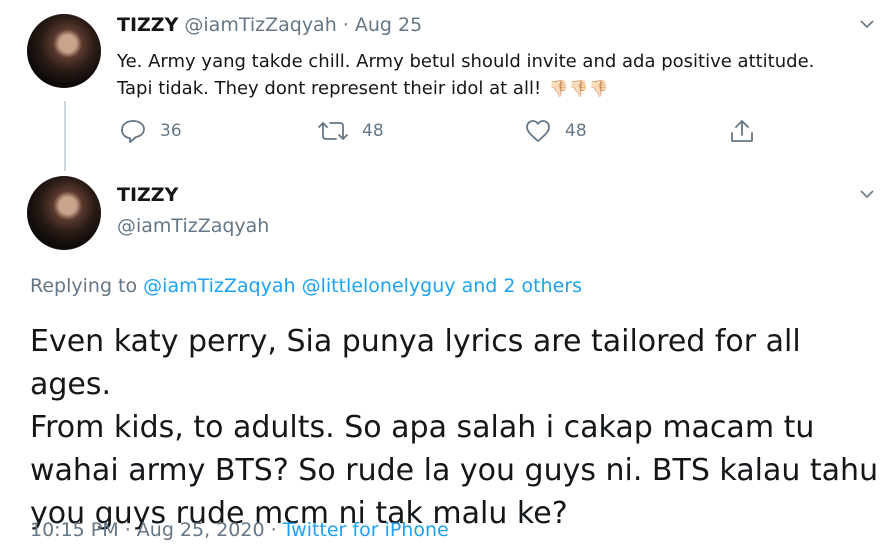 This screenshot has width=893, height=554. Describe the element at coordinates (366, 530) in the screenshot. I see `source-link: Twitter for iPhone` at that location.